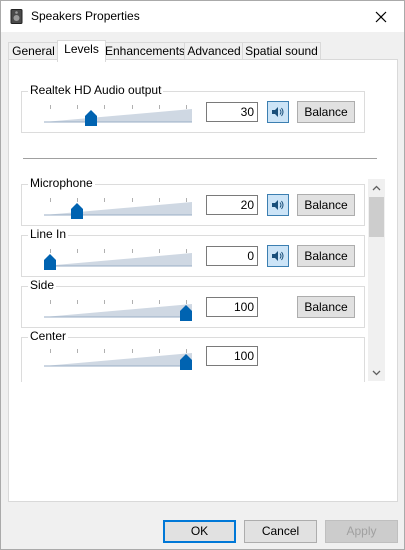  I want to click on chevron-down-icon, so click(376, 372).